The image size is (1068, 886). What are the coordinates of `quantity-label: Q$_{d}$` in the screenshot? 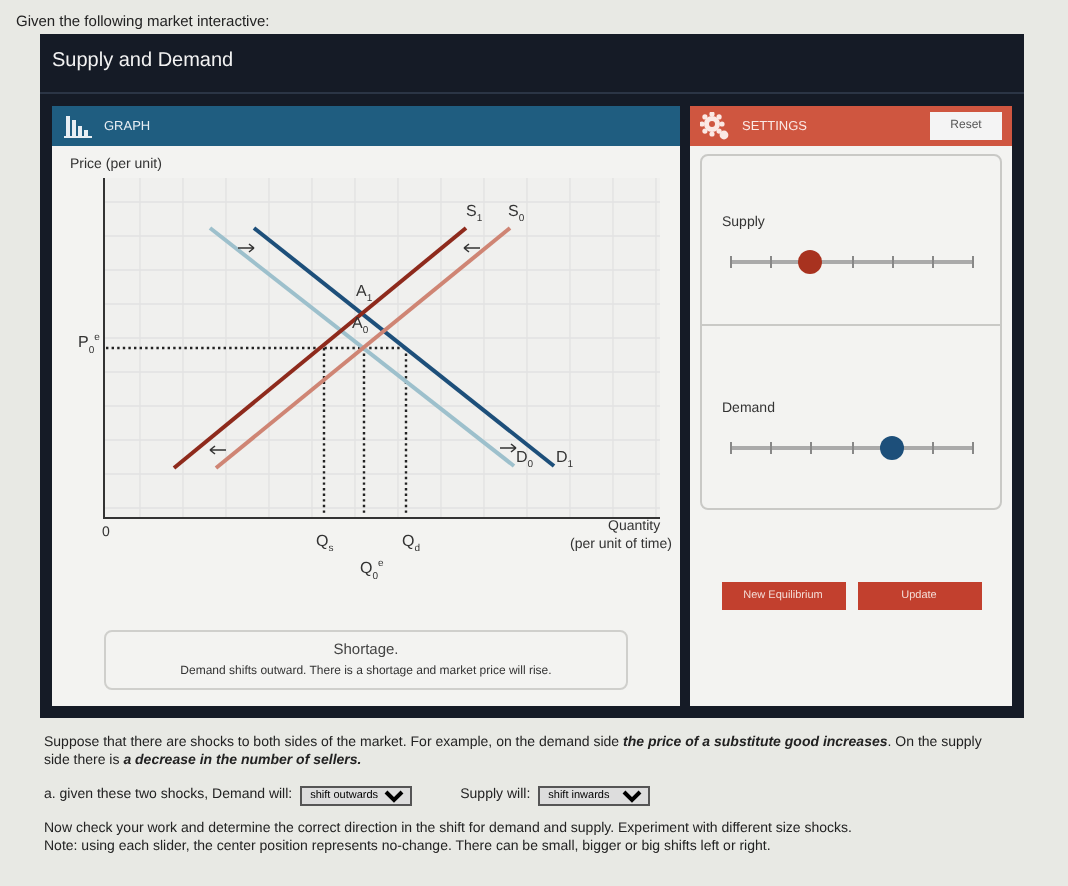 It's located at (411, 545).